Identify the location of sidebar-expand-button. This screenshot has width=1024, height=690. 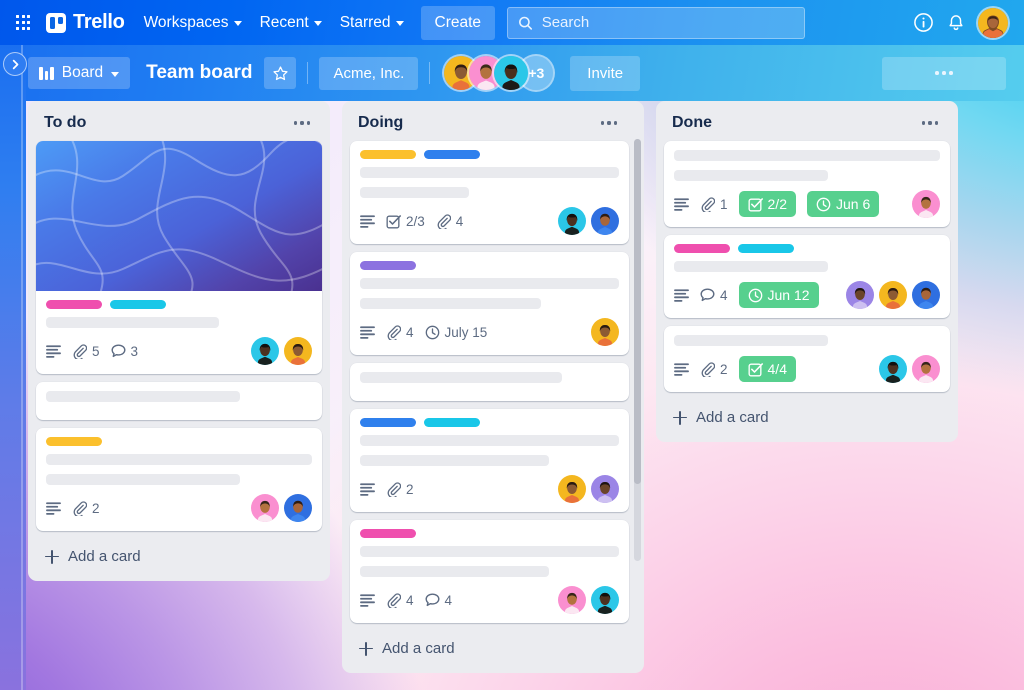
(15, 64).